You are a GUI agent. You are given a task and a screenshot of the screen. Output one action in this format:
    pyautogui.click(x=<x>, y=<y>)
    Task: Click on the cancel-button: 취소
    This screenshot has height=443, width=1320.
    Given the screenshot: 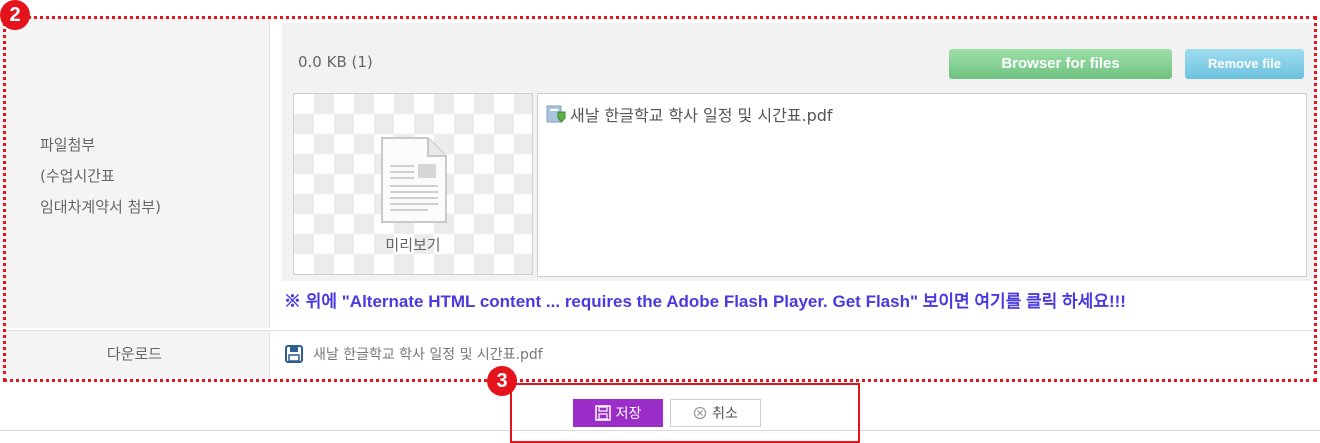 What is the action you would take?
    pyautogui.click(x=715, y=413)
    